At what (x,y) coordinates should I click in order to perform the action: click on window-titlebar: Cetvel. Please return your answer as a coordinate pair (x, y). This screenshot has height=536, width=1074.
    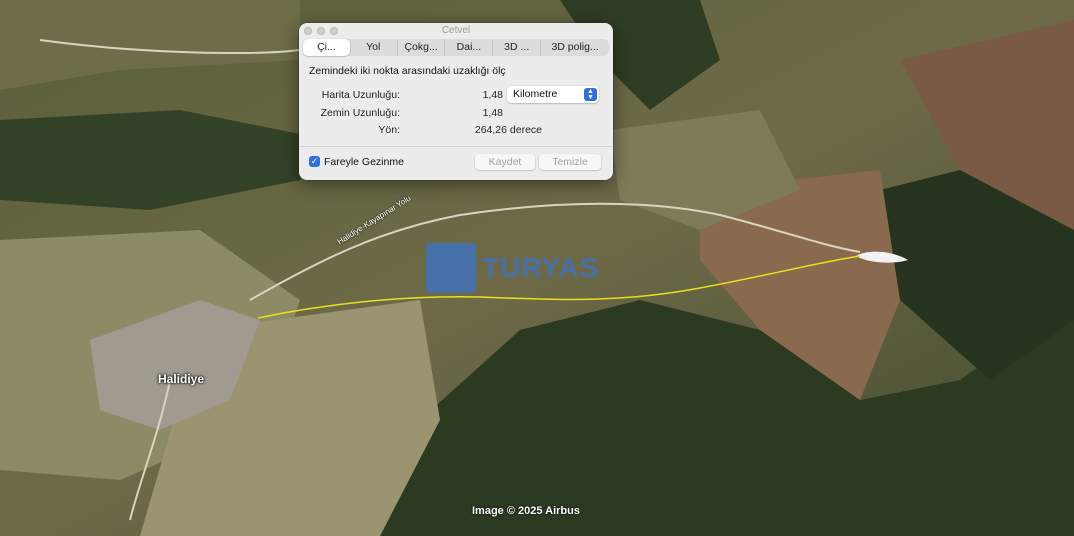
    Looking at the image, I should click on (456, 30).